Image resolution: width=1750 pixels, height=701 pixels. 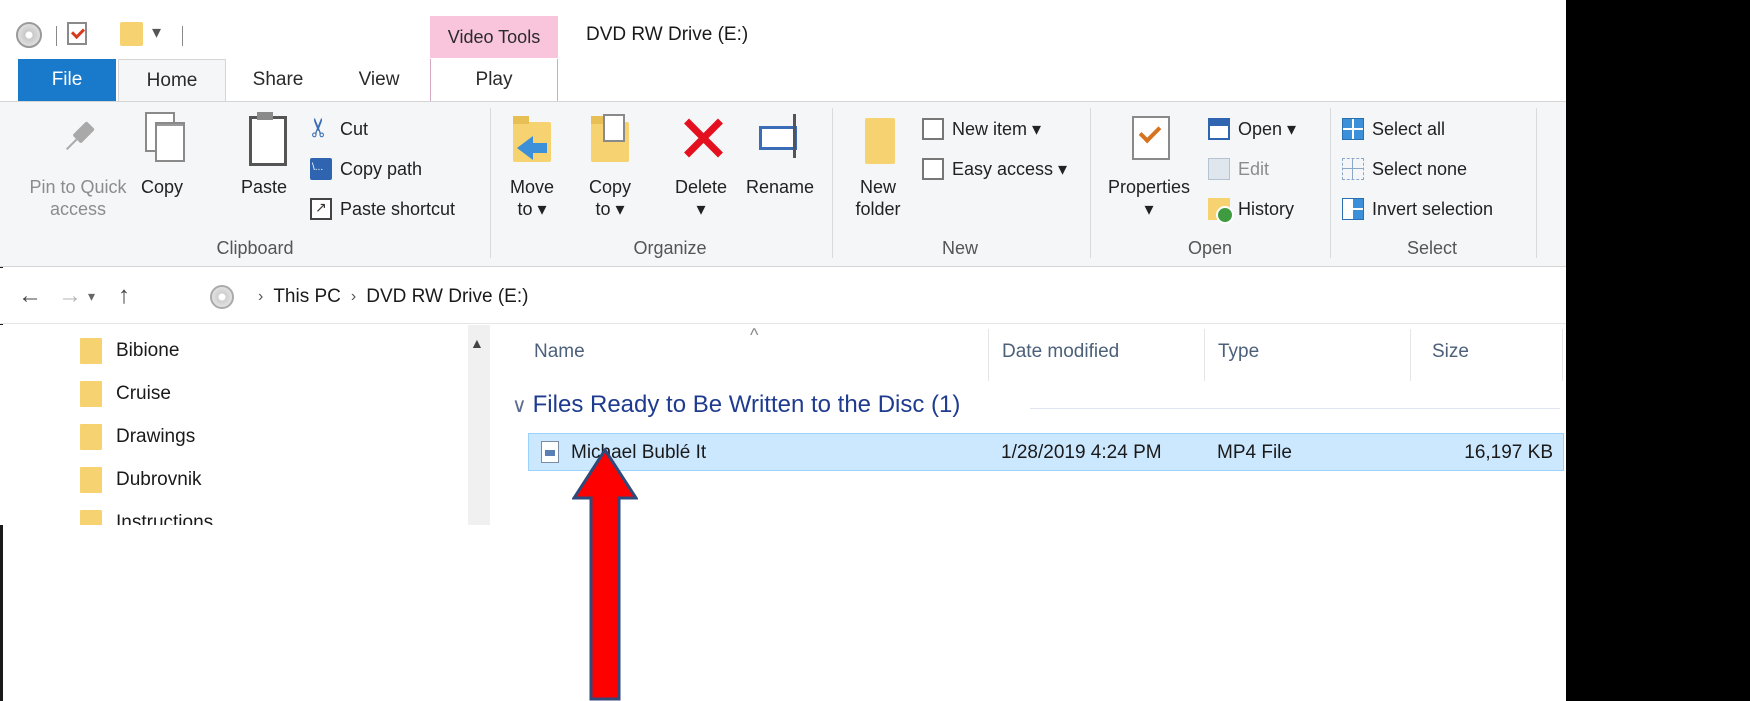 What do you see at coordinates (1254, 452) in the screenshot?
I see `file-type: MP4 File` at bounding box center [1254, 452].